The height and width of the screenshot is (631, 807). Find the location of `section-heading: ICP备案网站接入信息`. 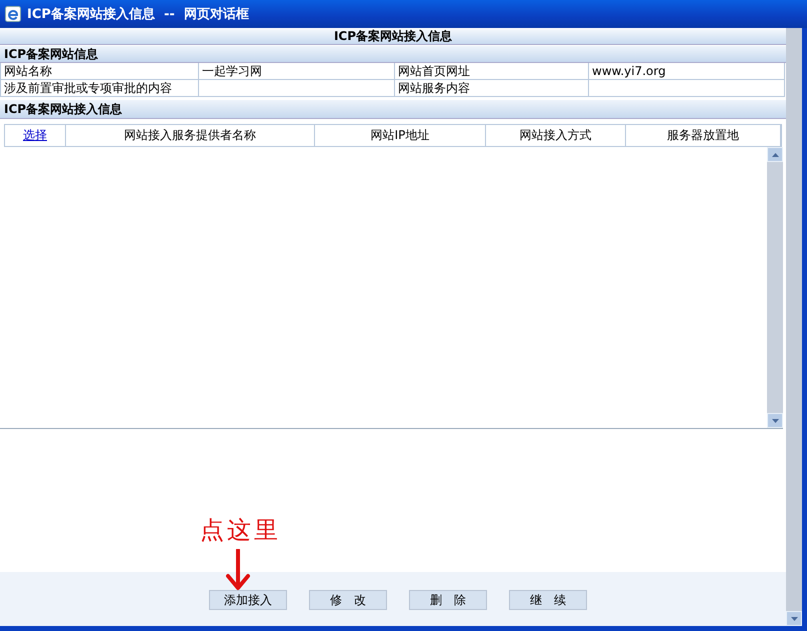

section-heading: ICP备案网站接入信息 is located at coordinates (393, 109).